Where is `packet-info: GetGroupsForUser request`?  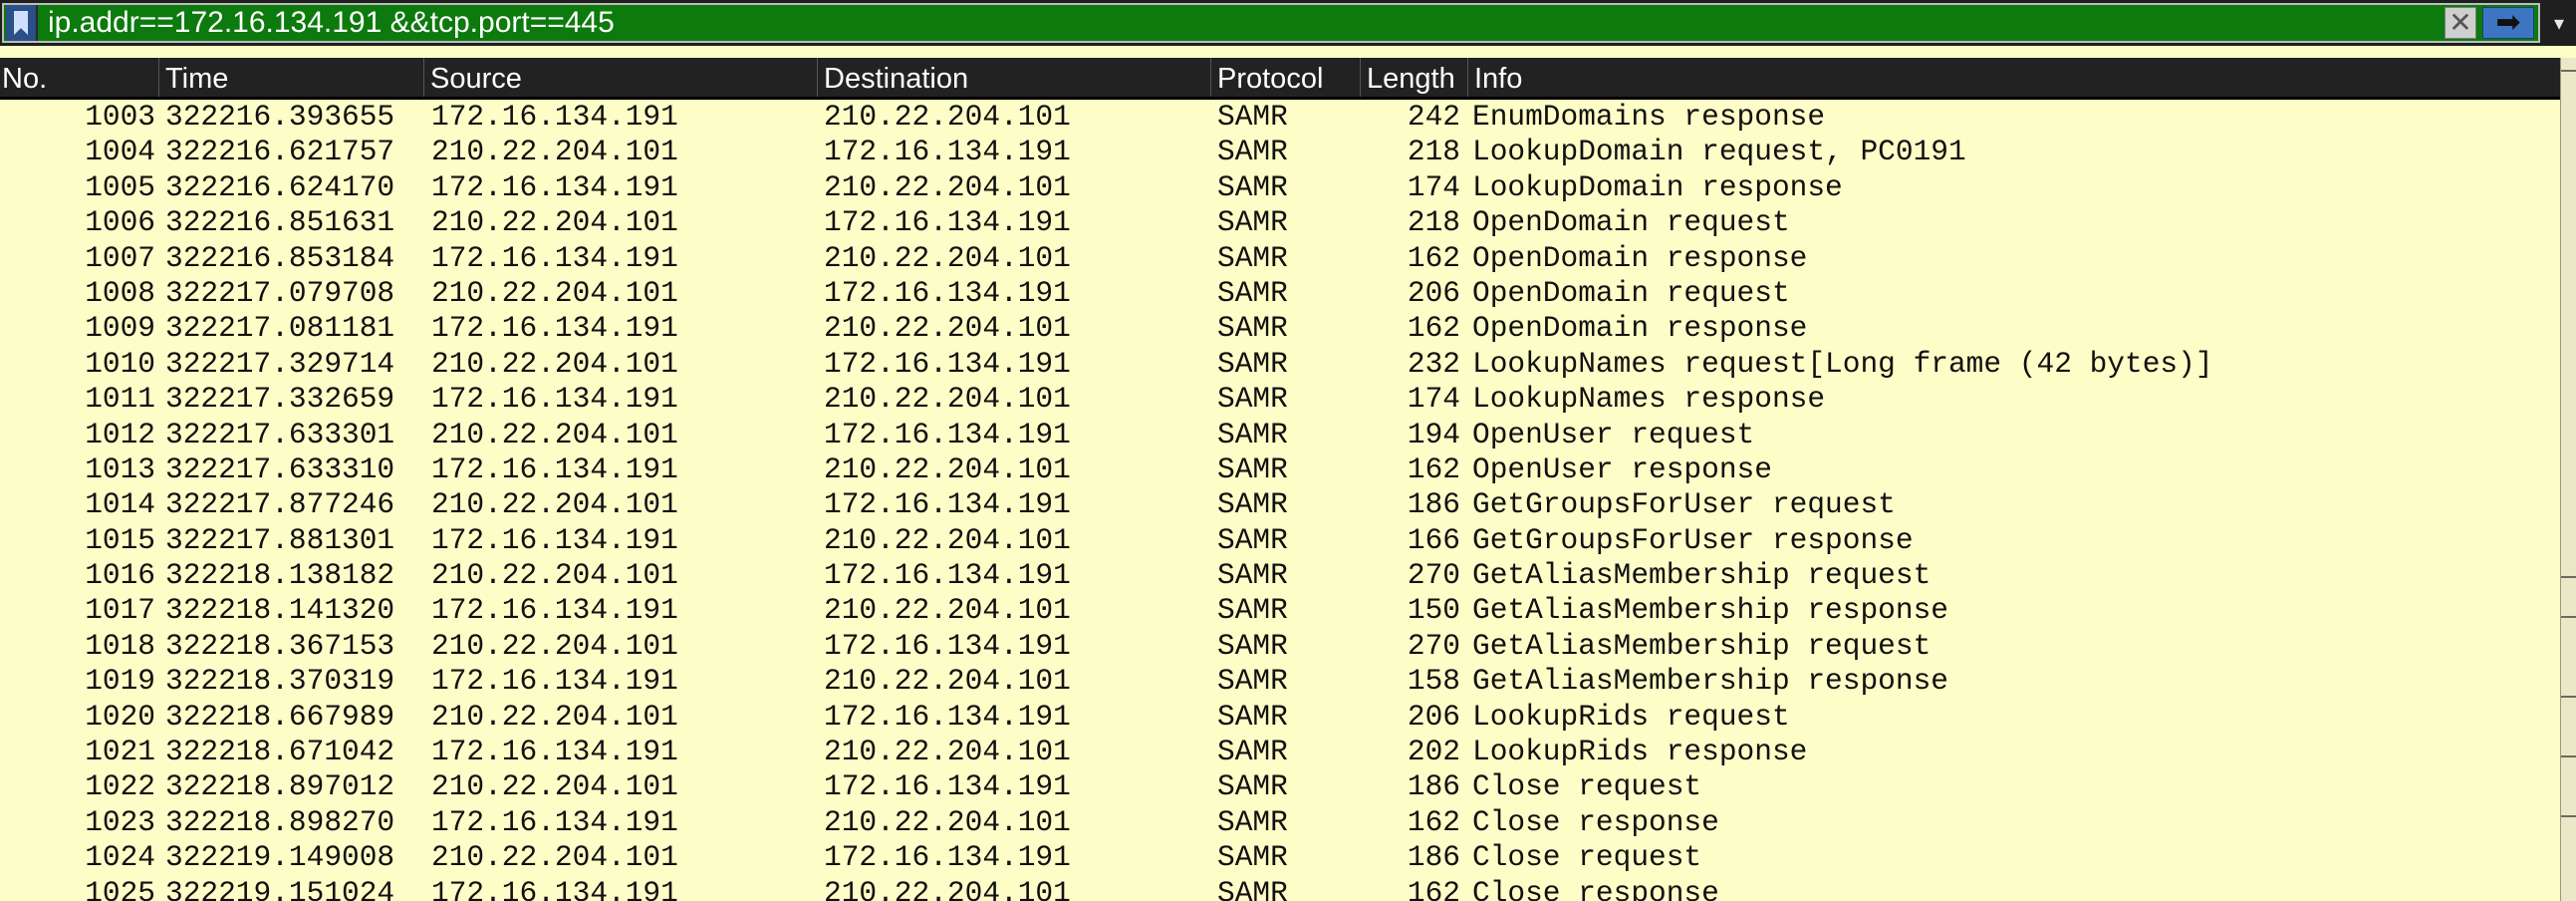 packet-info: GetGroupsForUser request is located at coordinates (1684, 504).